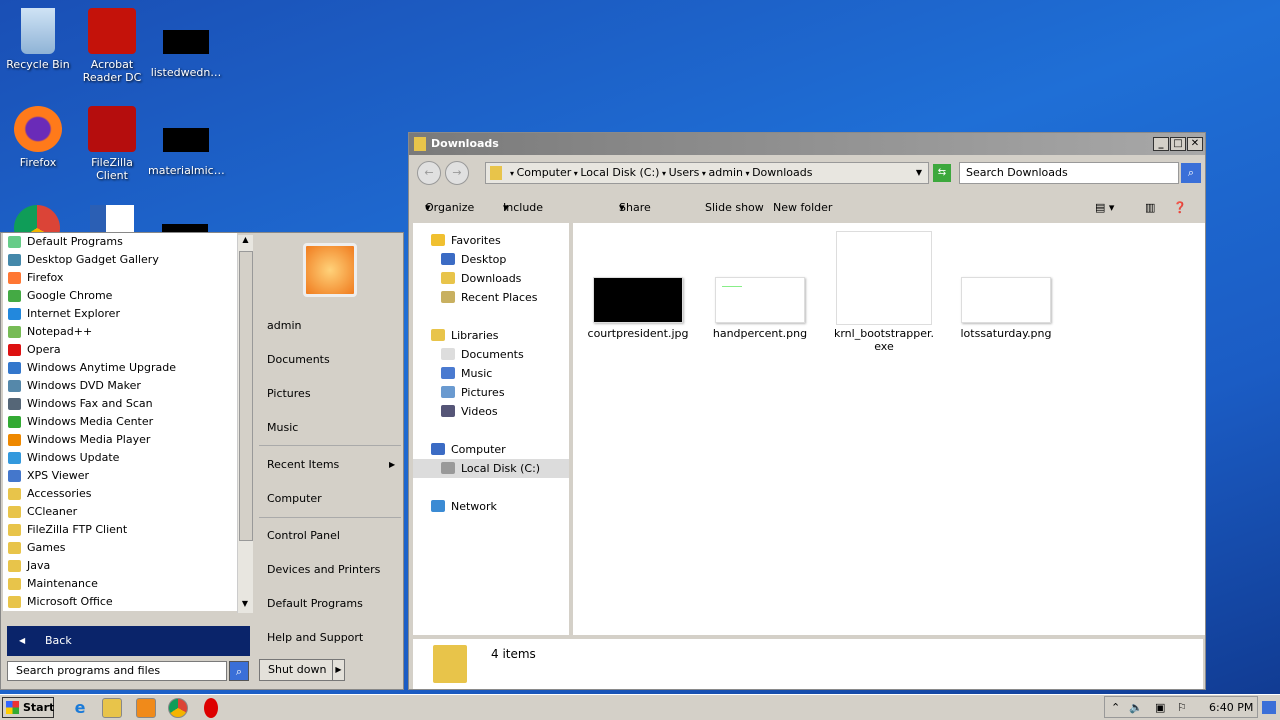 Image resolution: width=1280 pixels, height=720 pixels. Describe the element at coordinates (211, 708) in the screenshot. I see `opera-icon` at that location.